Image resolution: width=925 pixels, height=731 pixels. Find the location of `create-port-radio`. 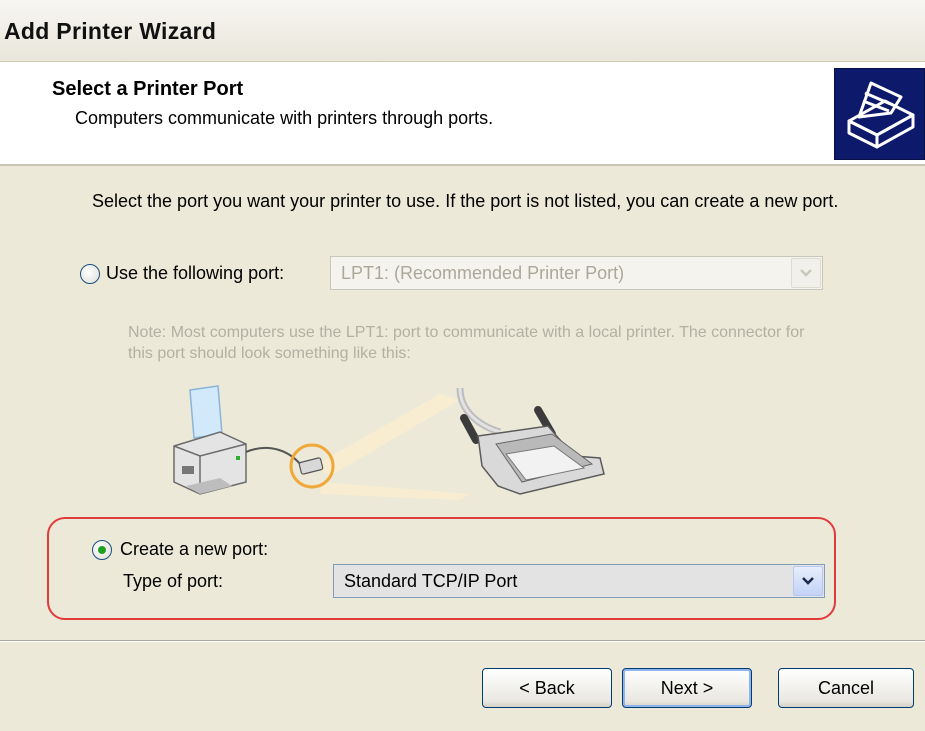

create-port-radio is located at coordinates (102, 550).